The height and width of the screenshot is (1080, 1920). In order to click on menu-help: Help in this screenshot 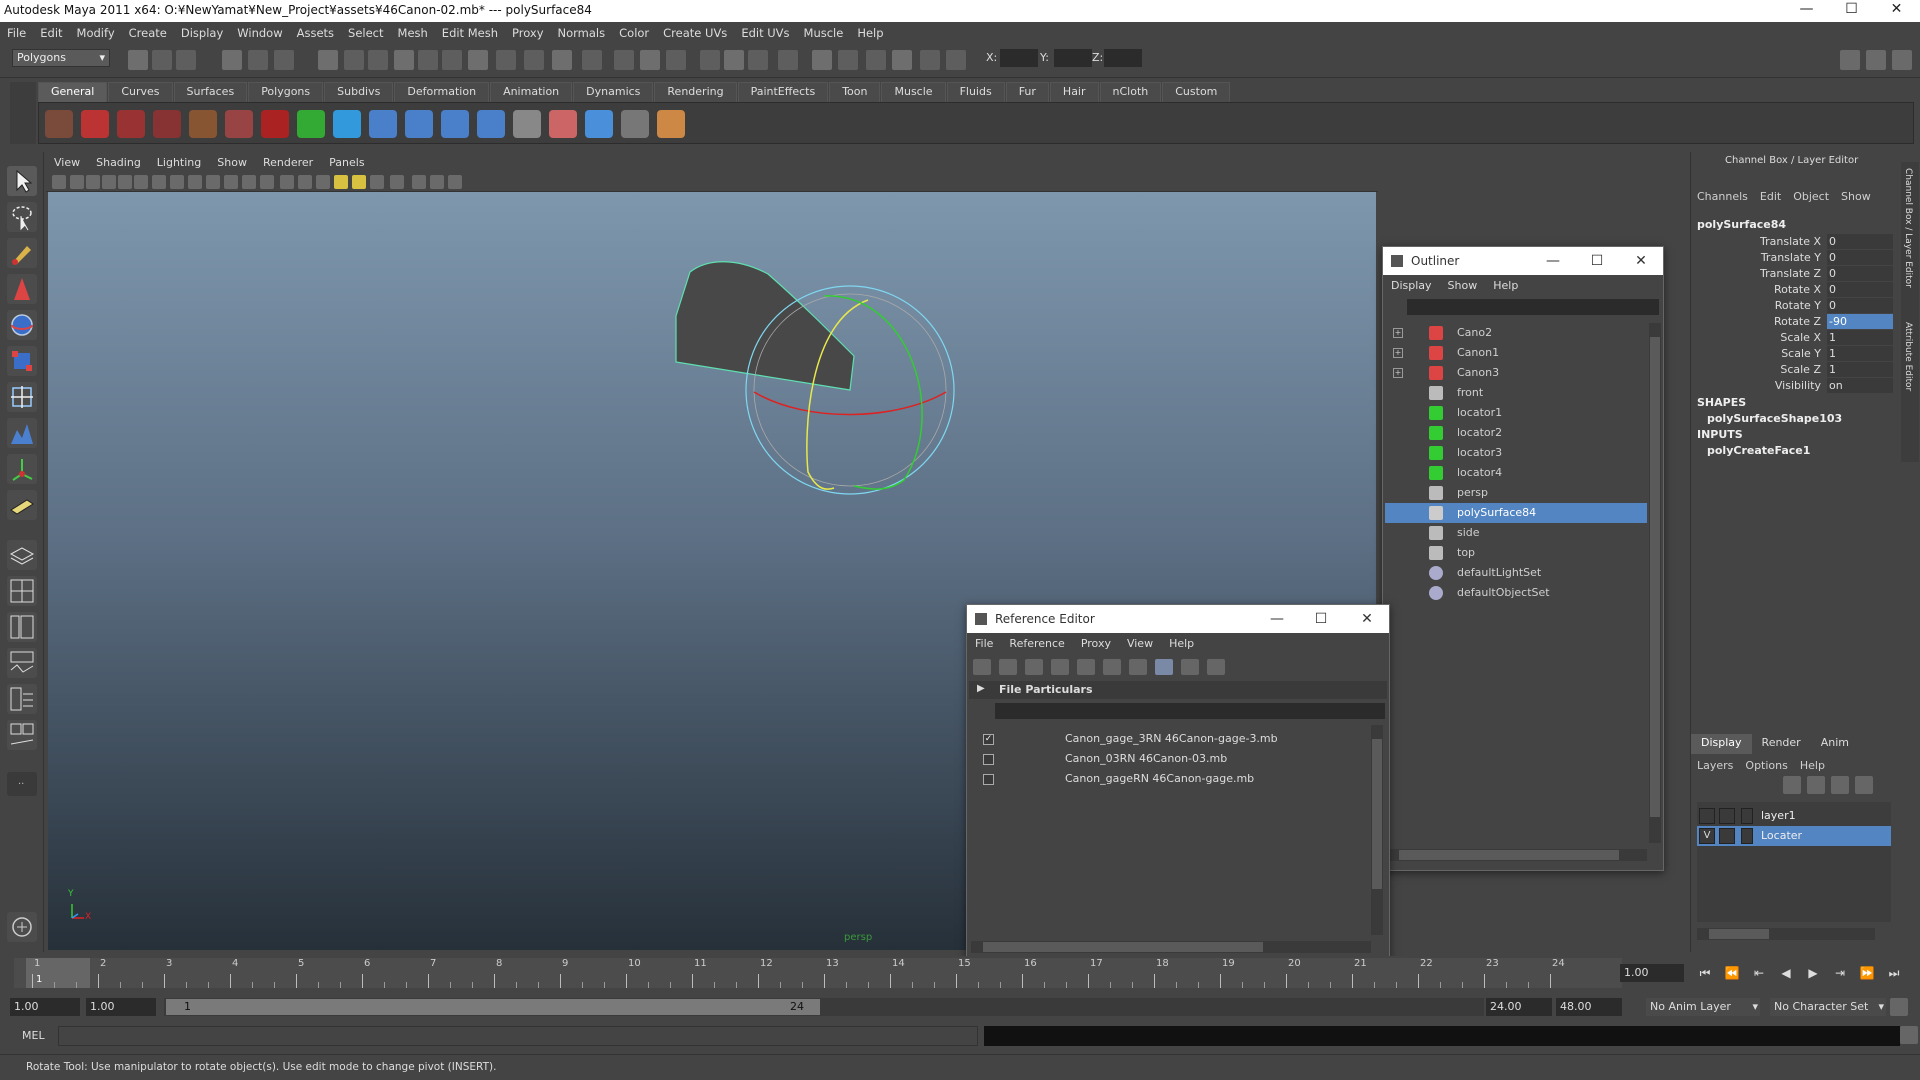, I will do `click(870, 33)`.